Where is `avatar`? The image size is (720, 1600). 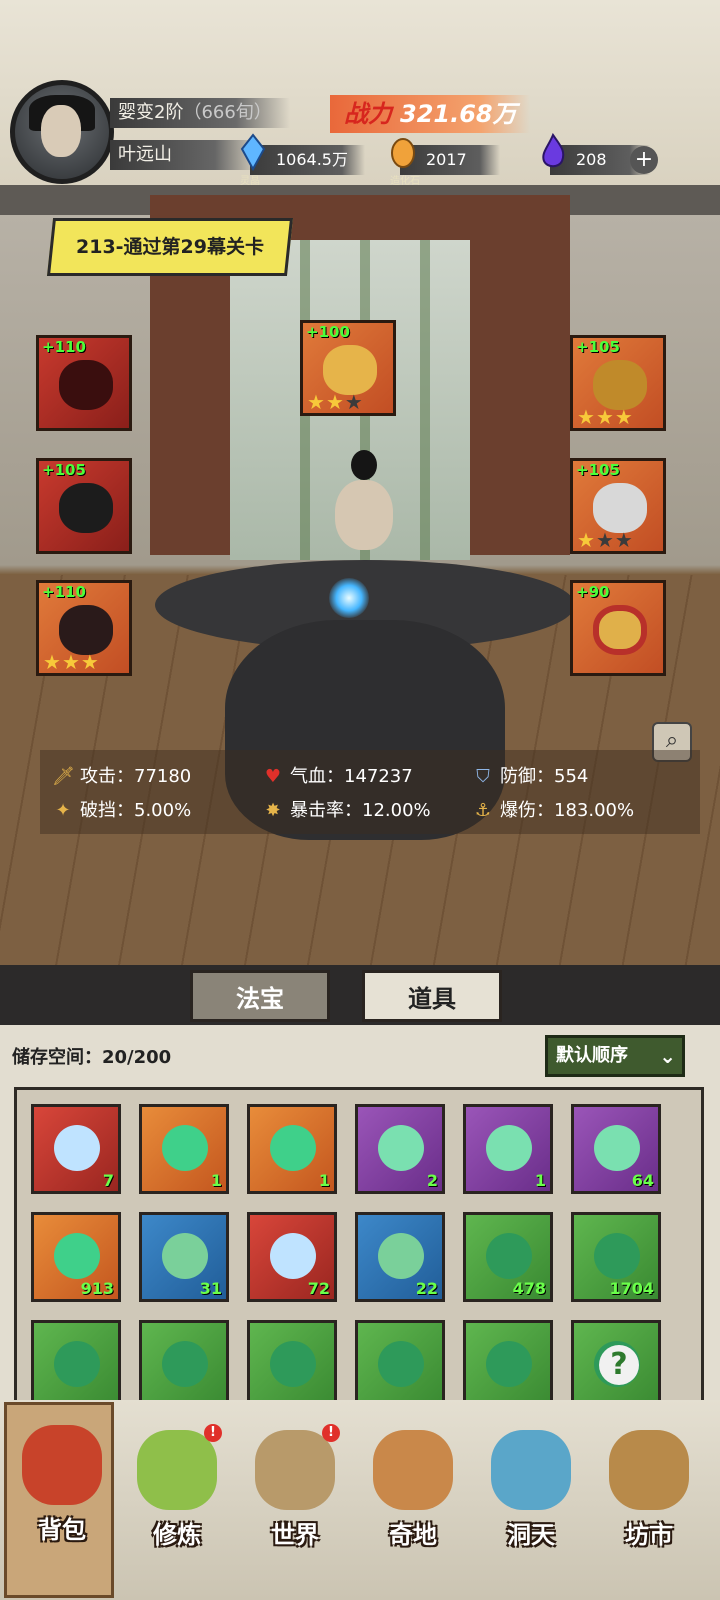
avatar is located at coordinates (62, 132).